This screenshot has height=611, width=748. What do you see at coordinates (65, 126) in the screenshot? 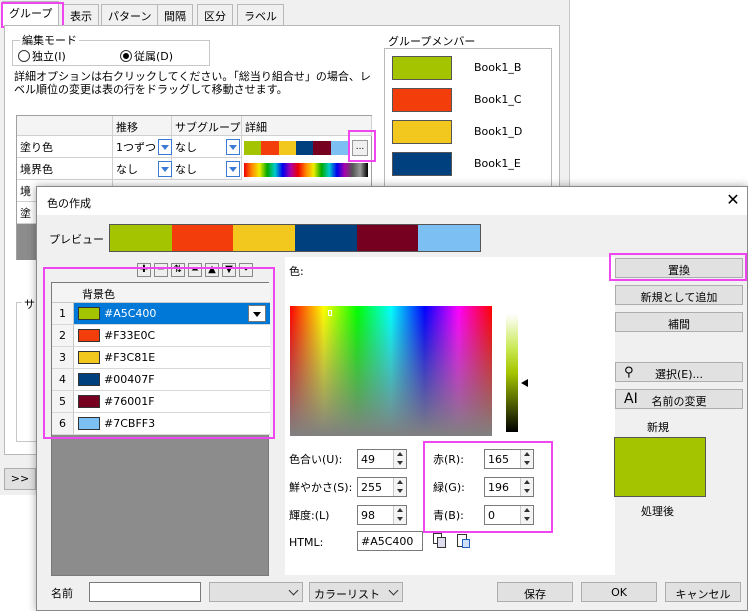
I see `grid-corner` at bounding box center [65, 126].